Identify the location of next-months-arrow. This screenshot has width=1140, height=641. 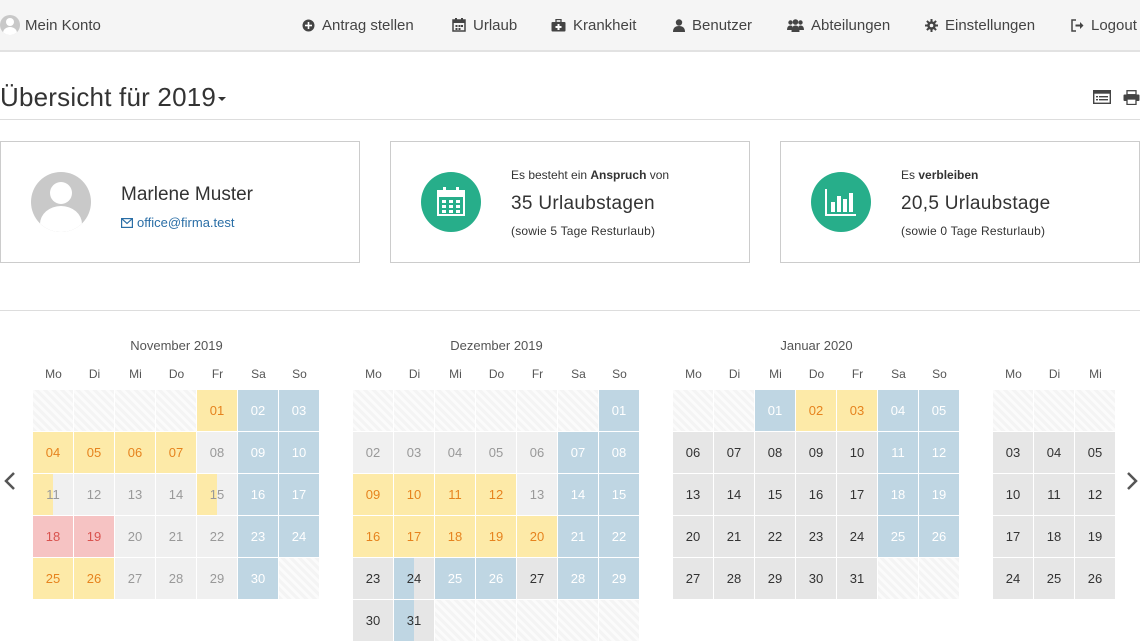
(1132, 481).